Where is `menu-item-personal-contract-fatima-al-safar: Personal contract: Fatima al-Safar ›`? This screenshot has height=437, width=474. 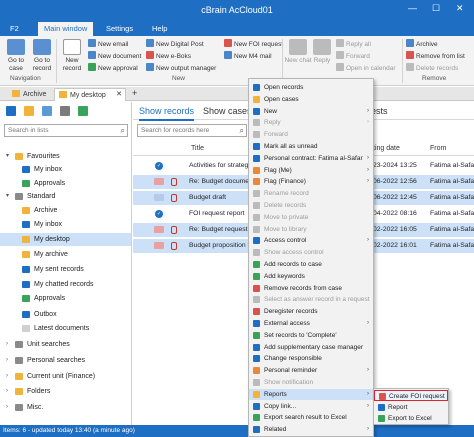
menu-item-personal-contract-fatima-al-safar: Personal contract: Fatima al-Safar › is located at coordinates (311, 158).